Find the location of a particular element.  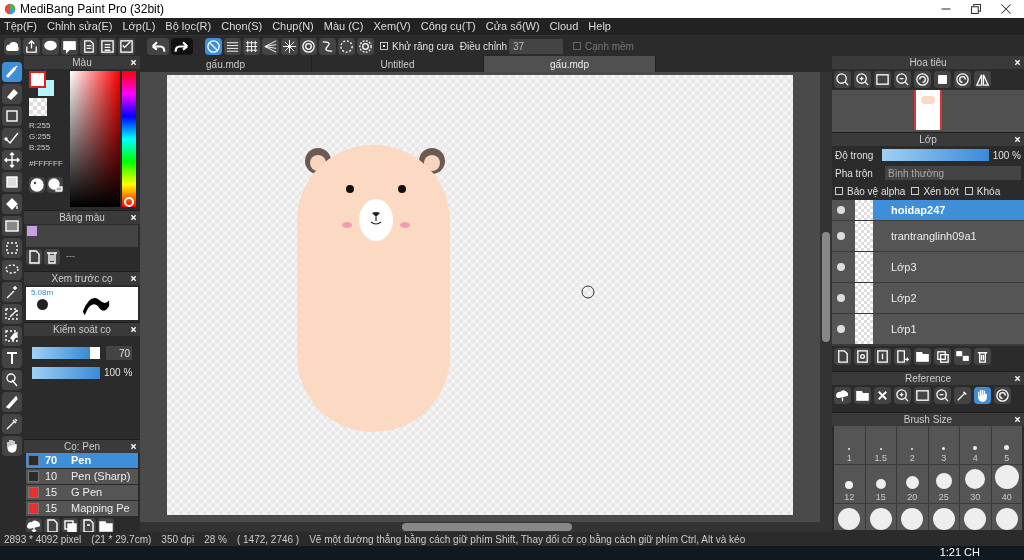

flip-icon is located at coordinates (982, 79).